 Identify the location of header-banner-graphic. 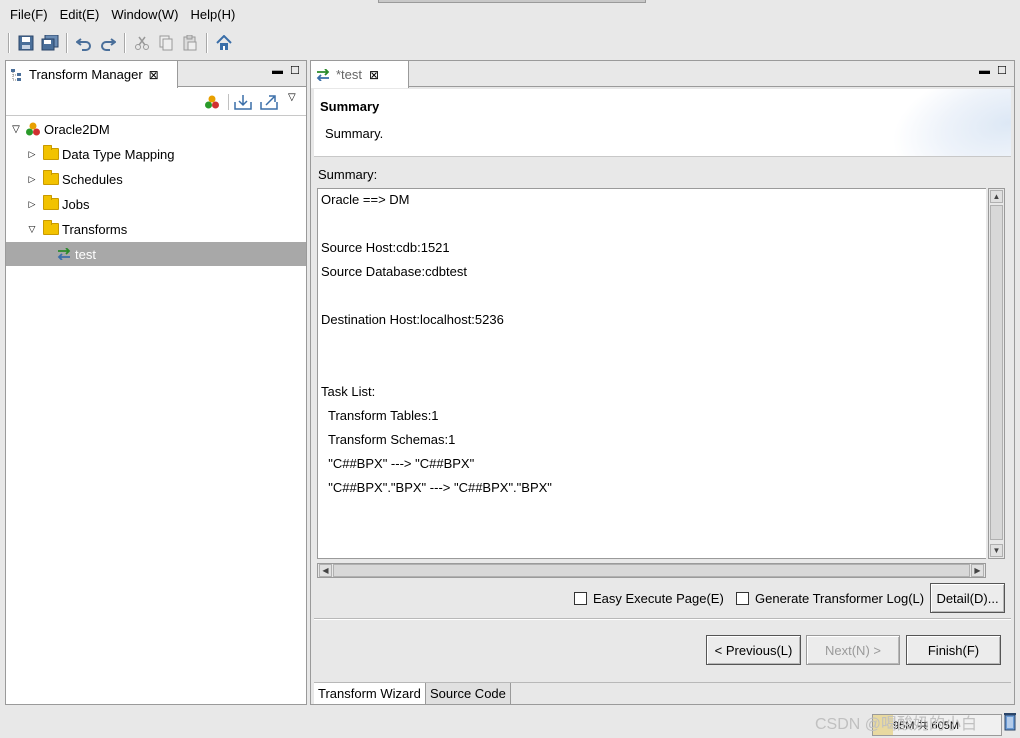
(938, 122).